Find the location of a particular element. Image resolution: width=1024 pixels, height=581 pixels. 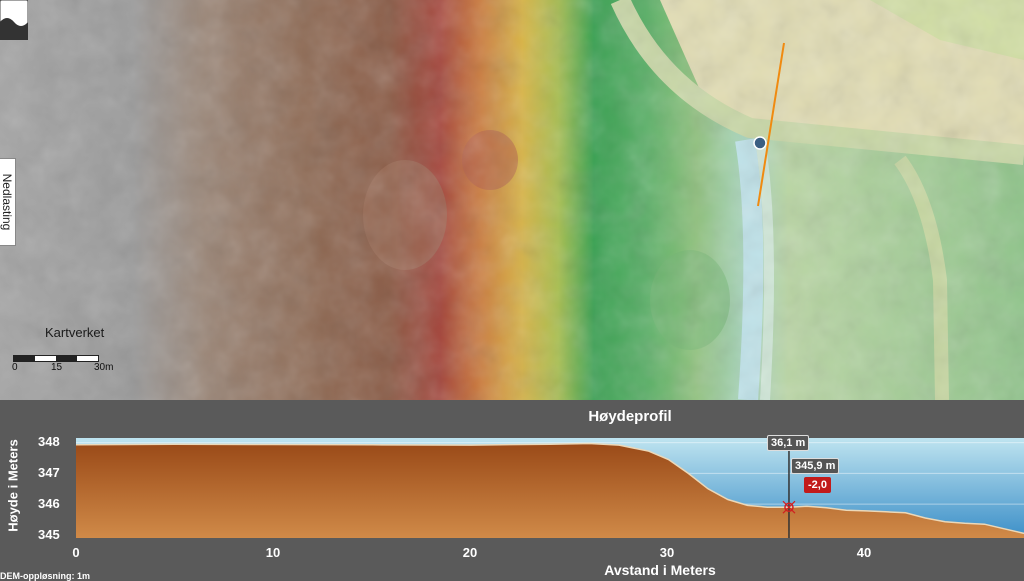

download-tab-label: Nedlasting is located at coordinates (7, 202).